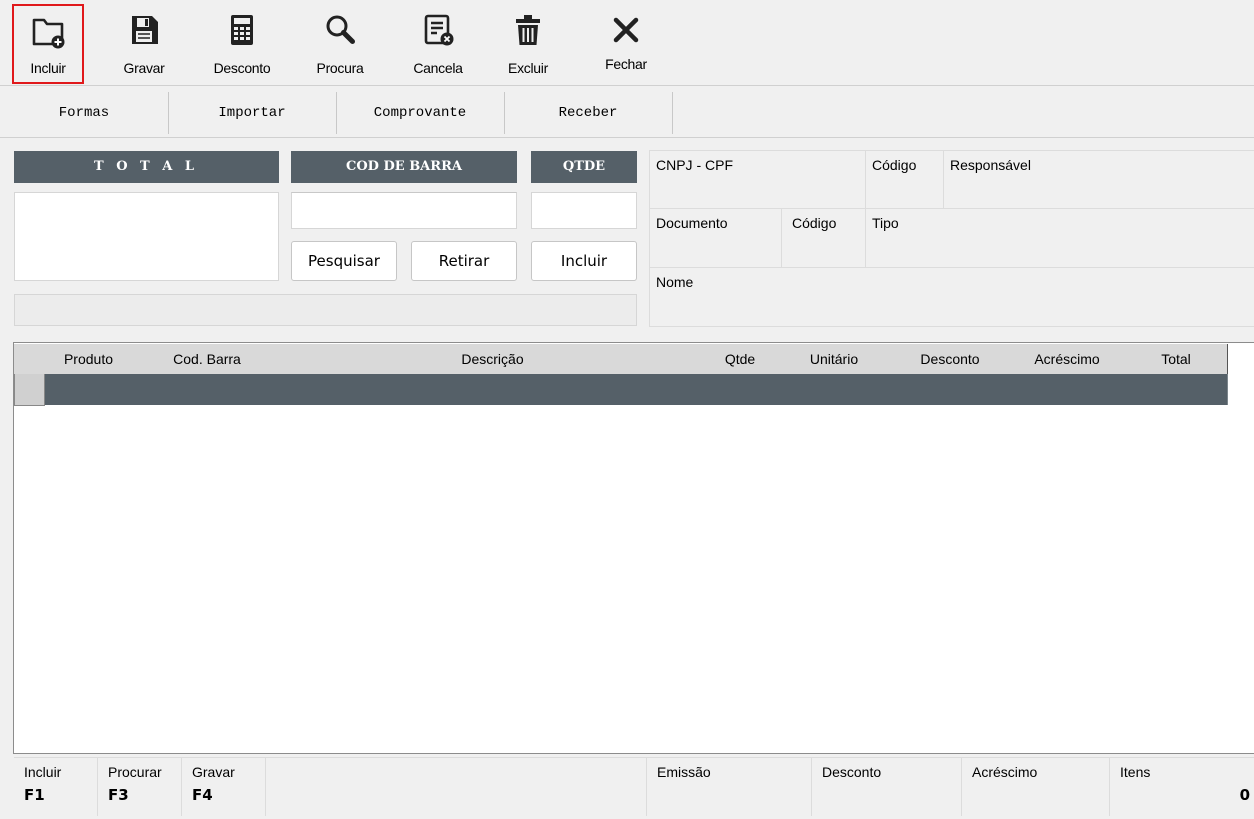 Image resolution: width=1254 pixels, height=819 pixels. Describe the element at coordinates (588, 113) in the screenshot. I see `menu-receber: Receber` at that location.